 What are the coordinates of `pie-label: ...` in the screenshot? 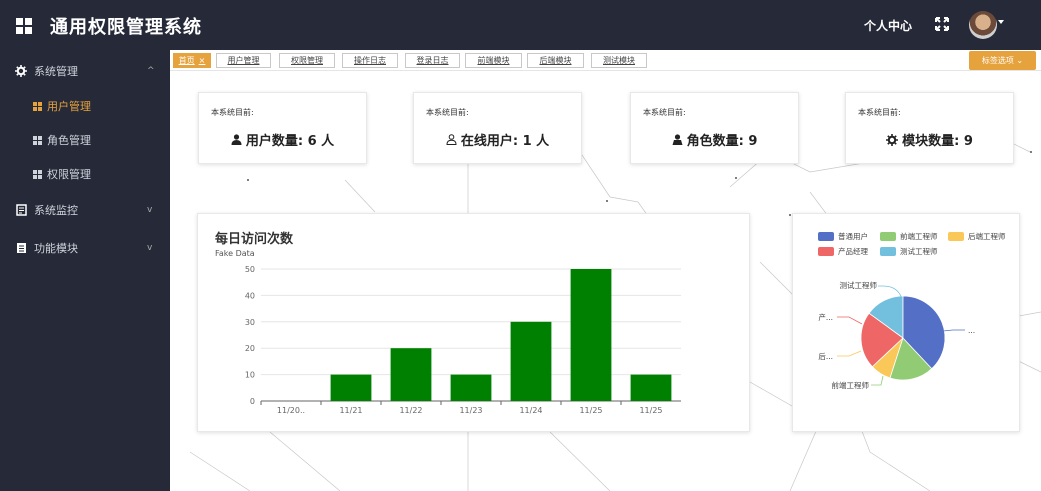 It's located at (971, 330).